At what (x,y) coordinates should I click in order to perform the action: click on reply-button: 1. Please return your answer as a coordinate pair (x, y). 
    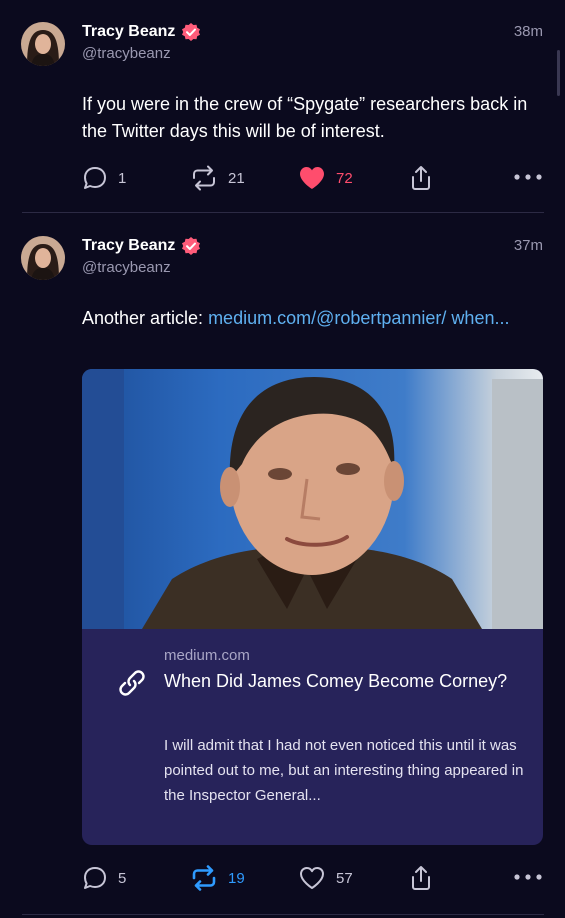
    Looking at the image, I should click on (104, 178).